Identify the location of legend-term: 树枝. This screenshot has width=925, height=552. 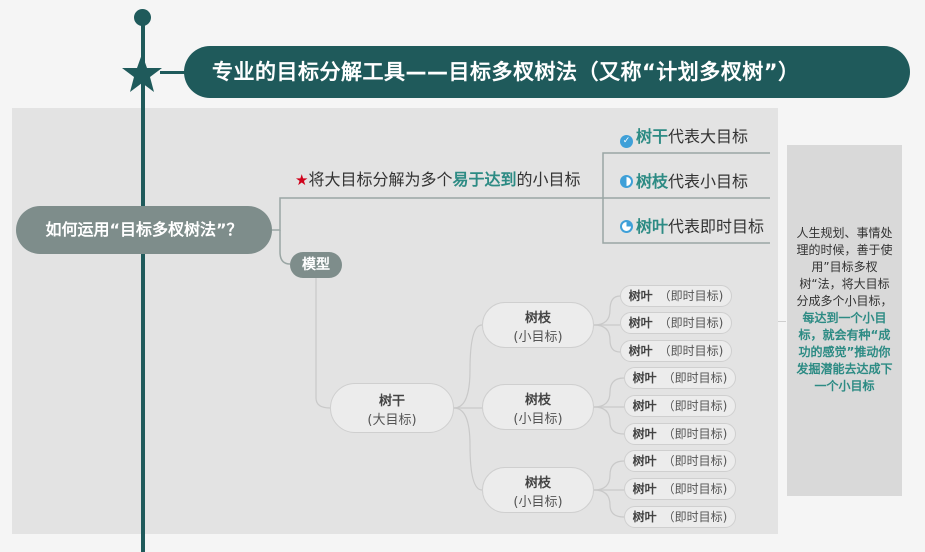
(652, 181).